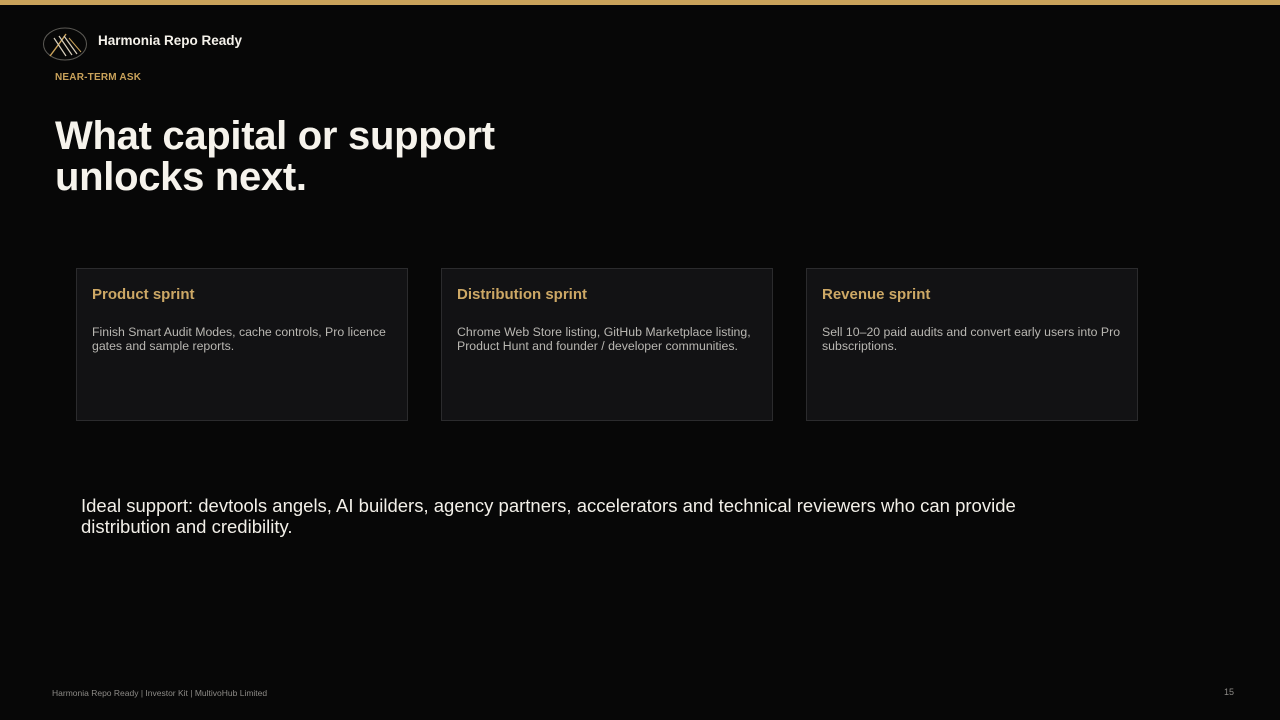 Image resolution: width=1280 pixels, height=720 pixels. Describe the element at coordinates (275, 156) in the screenshot. I see `slide-title: What capital or support unlocks next.` at that location.